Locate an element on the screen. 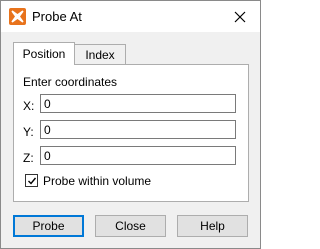  dialog-title: Probe At is located at coordinates (57, 16).